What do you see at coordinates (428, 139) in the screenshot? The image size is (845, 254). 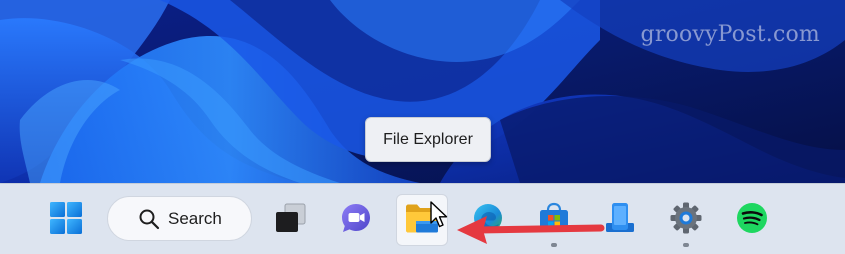 I see `file-explorer-tooltip: File Explorer` at bounding box center [428, 139].